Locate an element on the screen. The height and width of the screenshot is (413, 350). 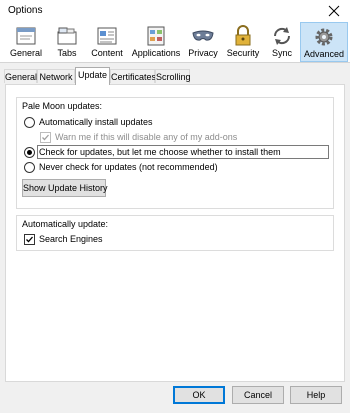
updates-group-label: Pale Moon updates: is located at coordinates (62, 106).